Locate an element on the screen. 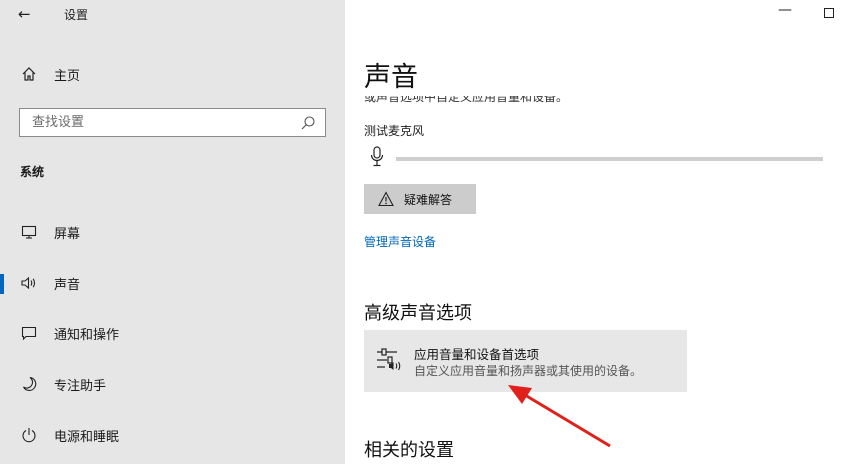  minimize-button: — is located at coordinates (785, 10).